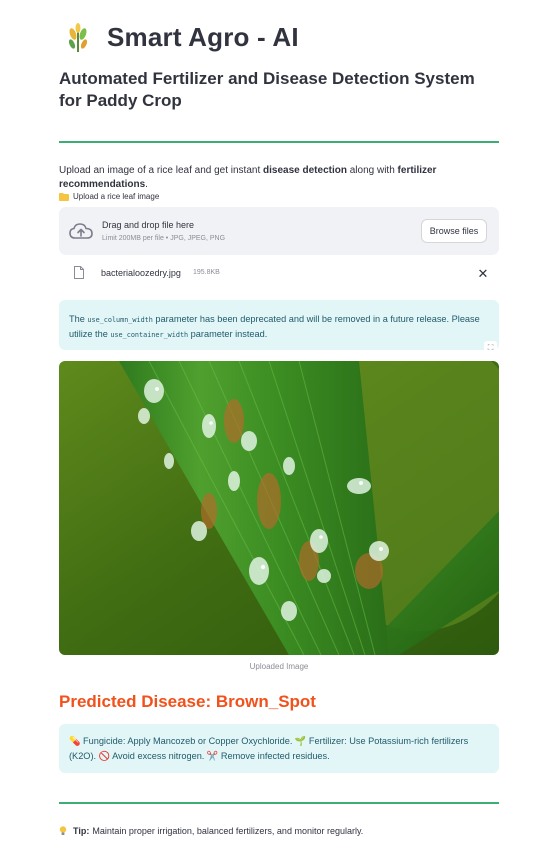  I want to click on deprecation-code-1: use_column_width, so click(120, 320).